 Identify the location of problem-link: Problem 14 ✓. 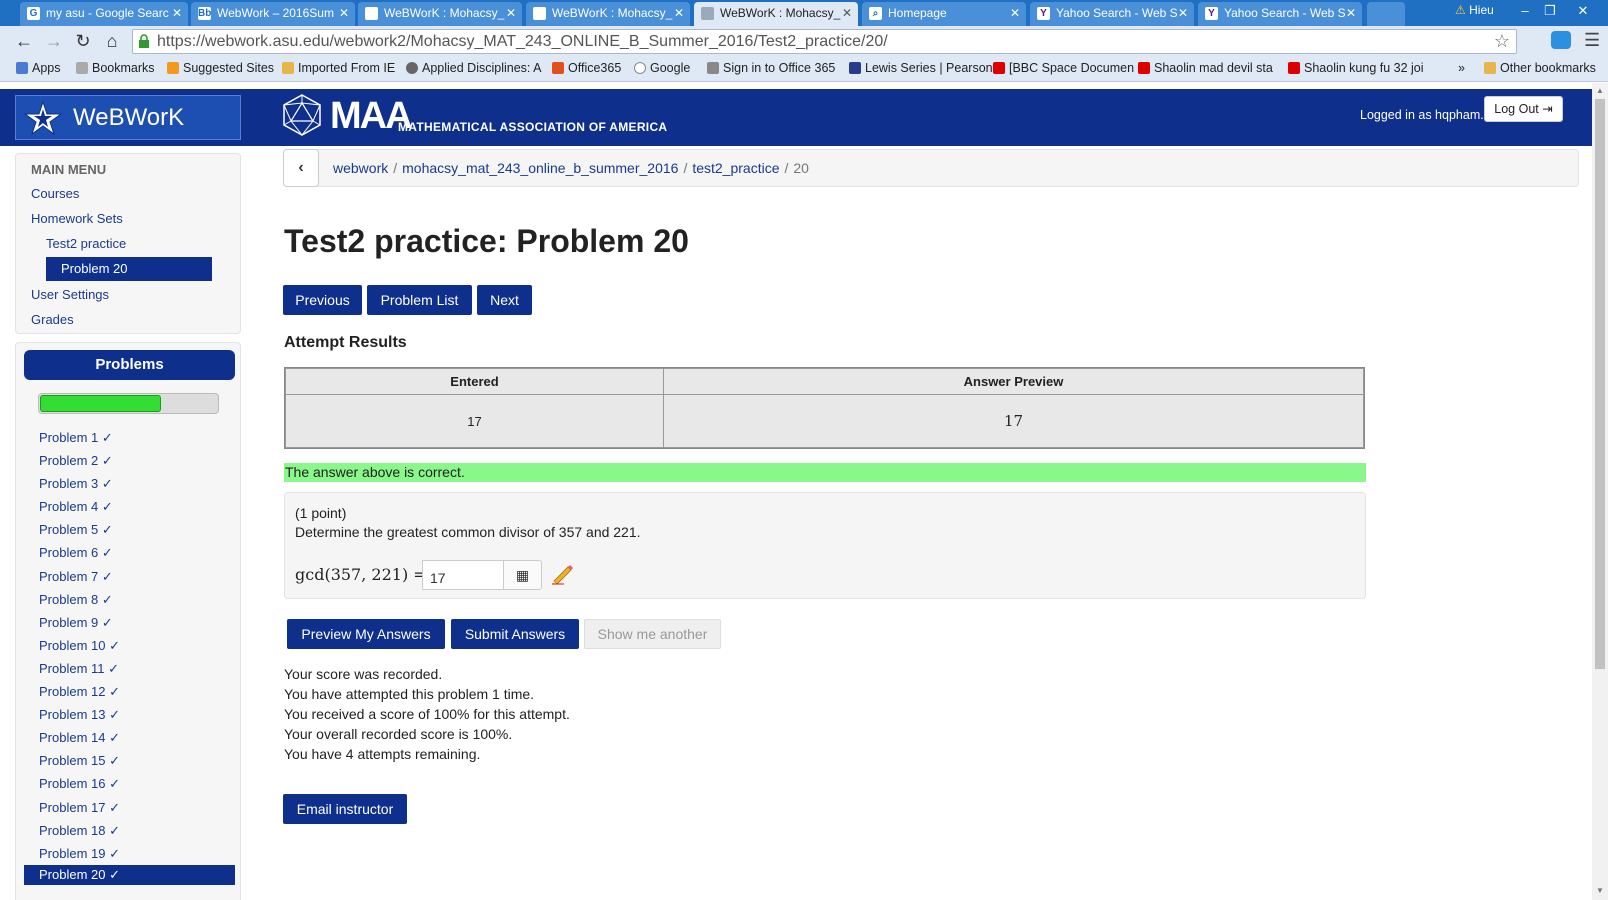
(129, 737).